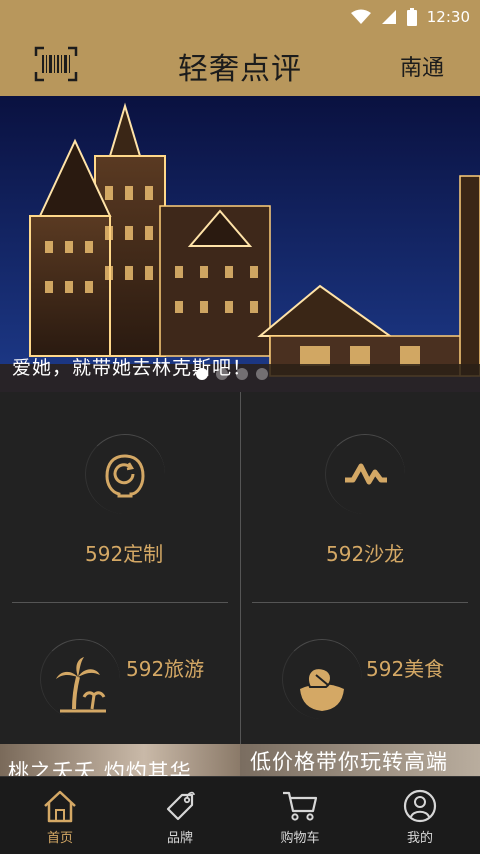 The image size is (480, 854). What do you see at coordinates (59, 838) in the screenshot?
I see `nav-home-label: 首页` at bounding box center [59, 838].